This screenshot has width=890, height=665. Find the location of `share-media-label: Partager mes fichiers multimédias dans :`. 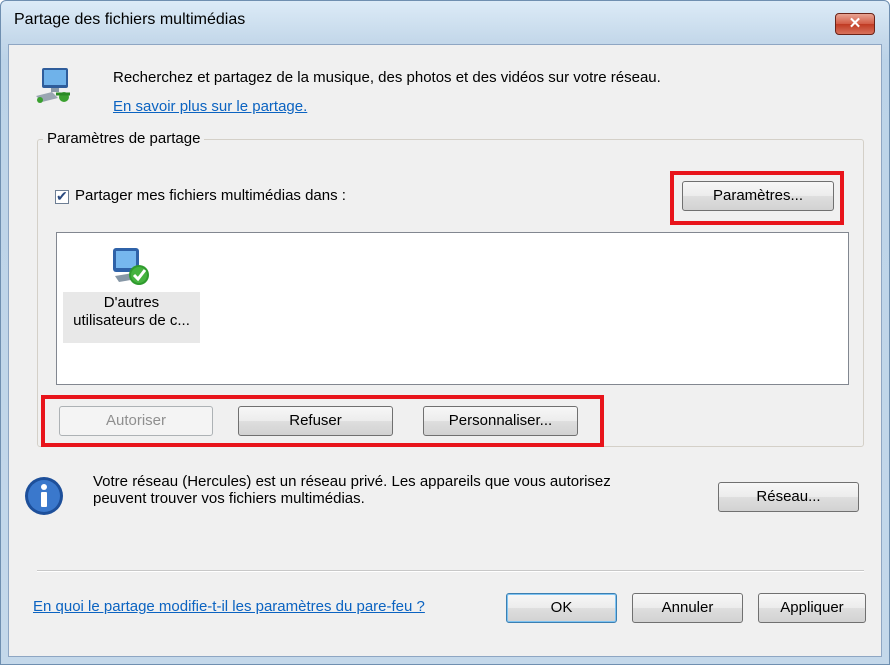

share-media-label: Partager mes fichiers multimédias dans : is located at coordinates (210, 195).